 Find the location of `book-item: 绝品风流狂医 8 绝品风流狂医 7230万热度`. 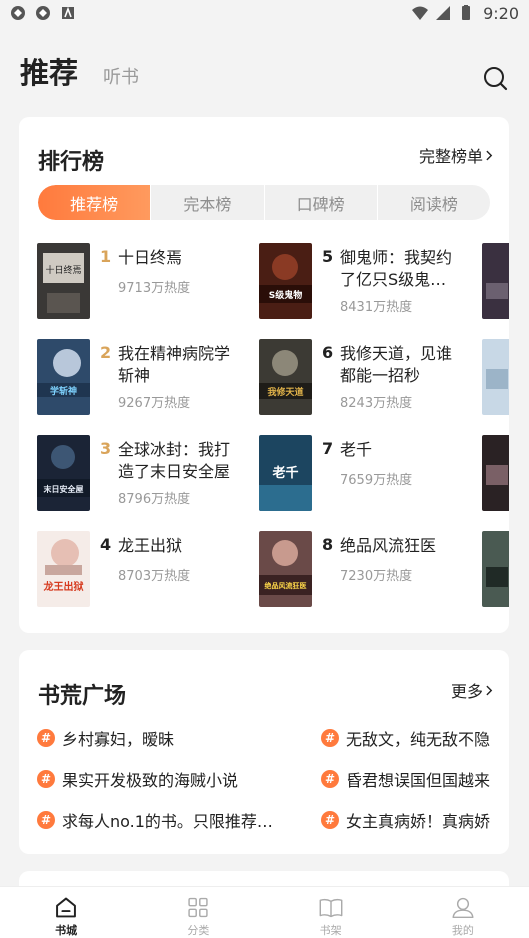

book-item: 绝品风流狂医 8 绝品风流狂医 7230万热度 is located at coordinates (366, 569).